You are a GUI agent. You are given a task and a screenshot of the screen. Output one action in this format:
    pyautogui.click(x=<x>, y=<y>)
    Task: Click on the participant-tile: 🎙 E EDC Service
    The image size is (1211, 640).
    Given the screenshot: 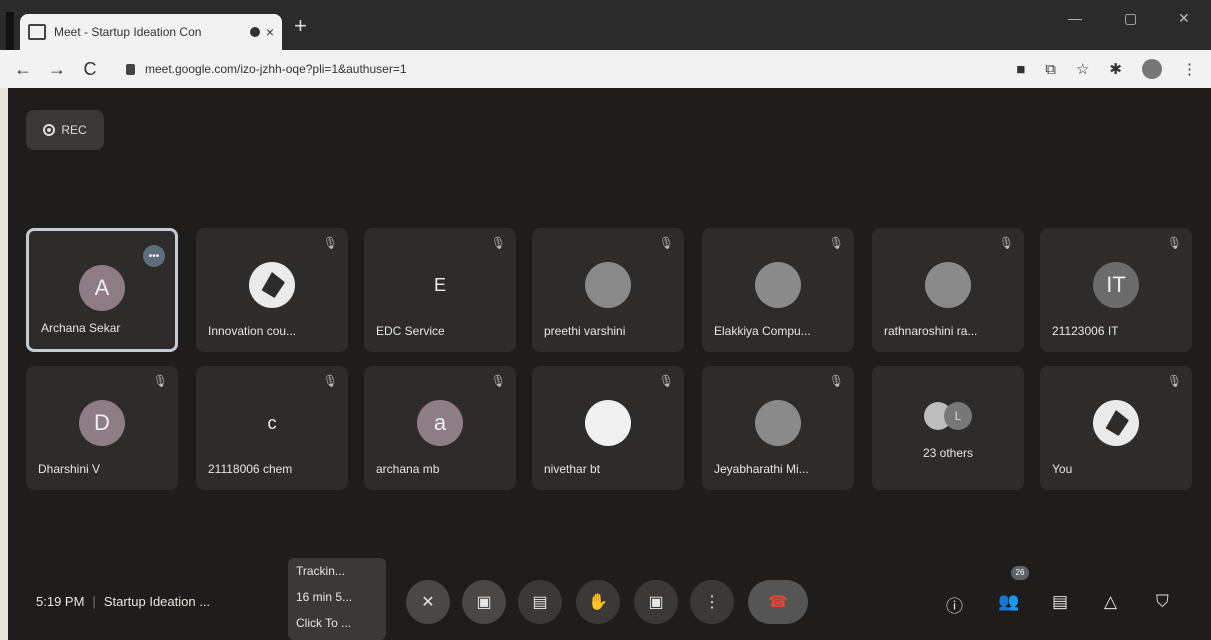 What is the action you would take?
    pyautogui.click(x=440, y=290)
    